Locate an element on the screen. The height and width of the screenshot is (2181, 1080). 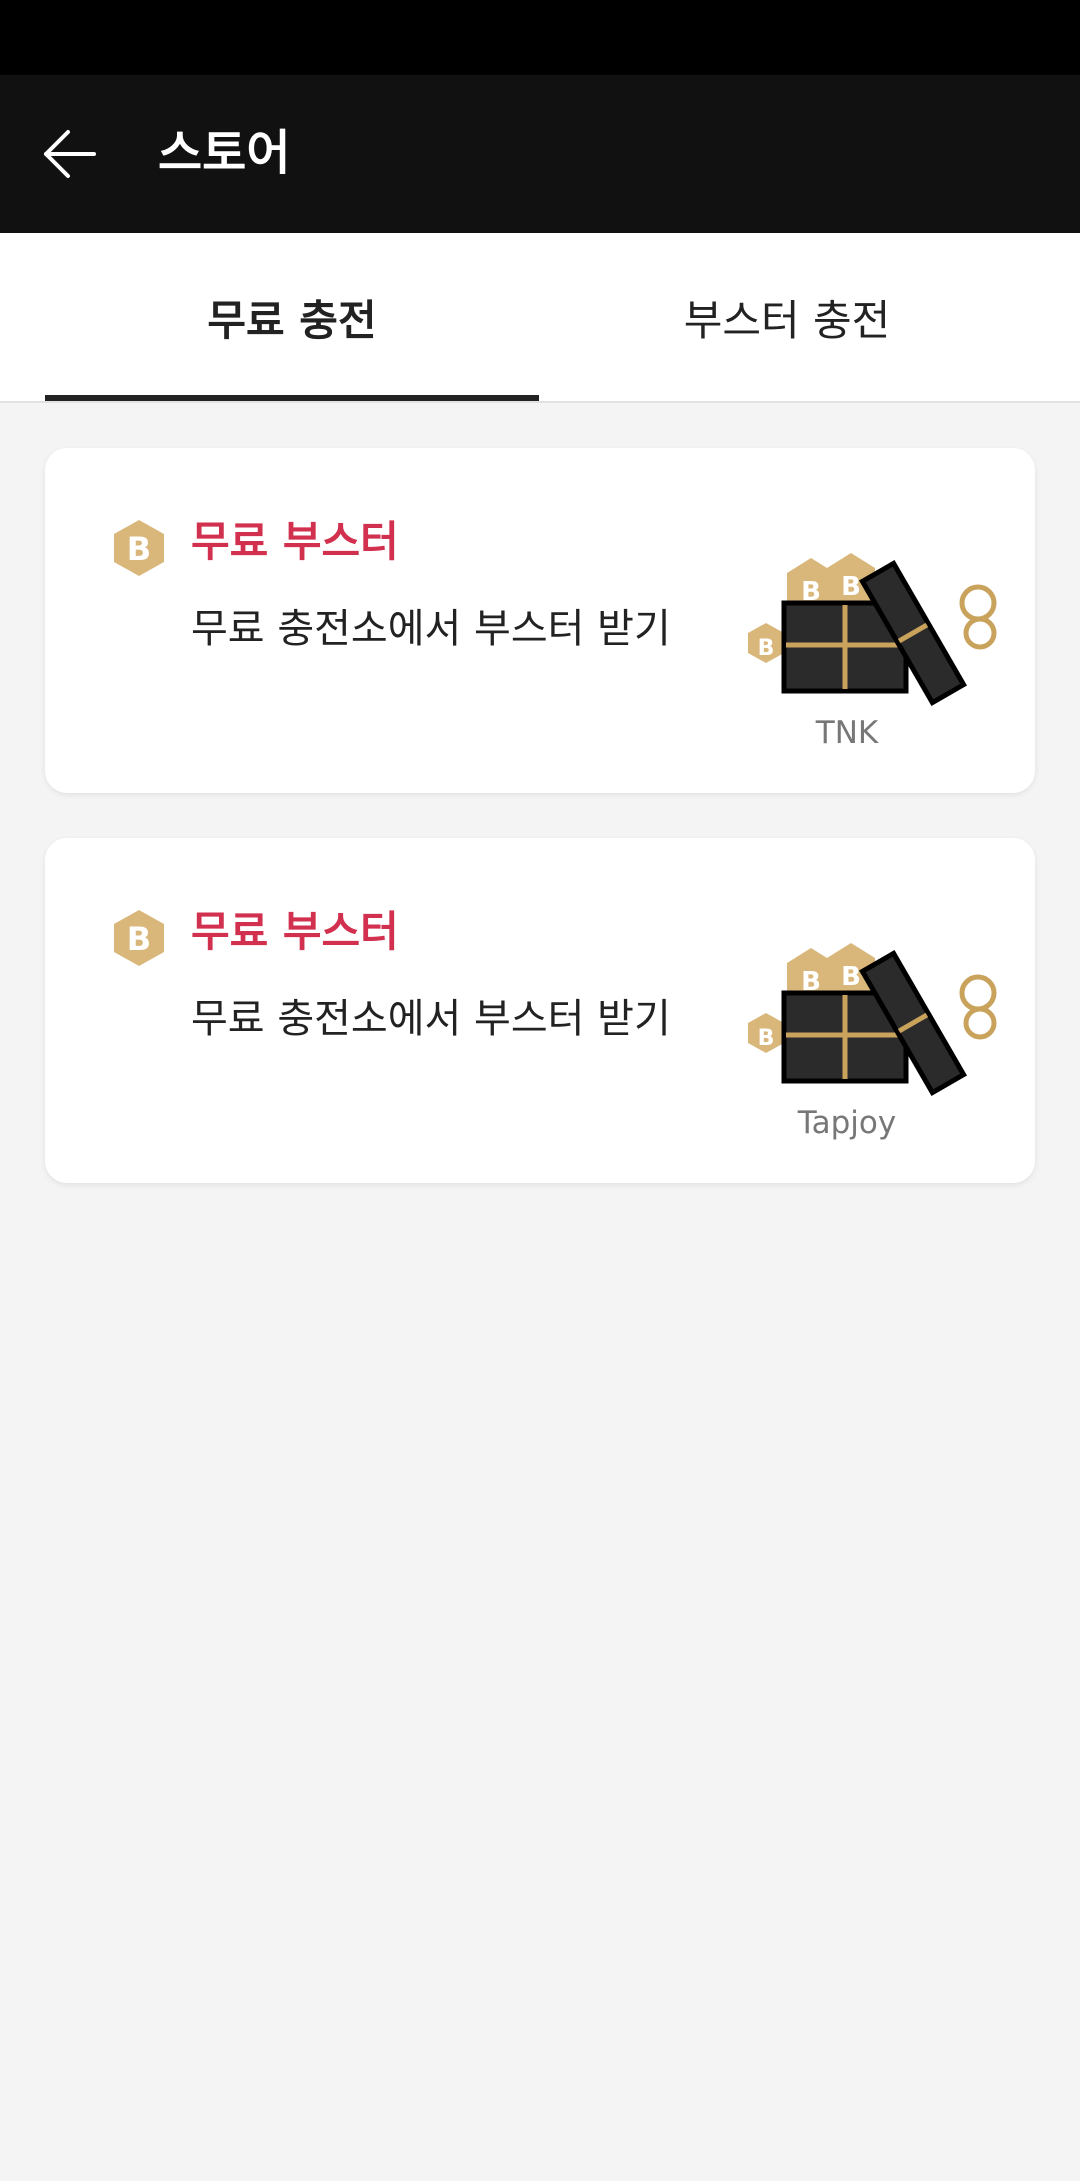
active-tab-indicator is located at coordinates (292, 398).